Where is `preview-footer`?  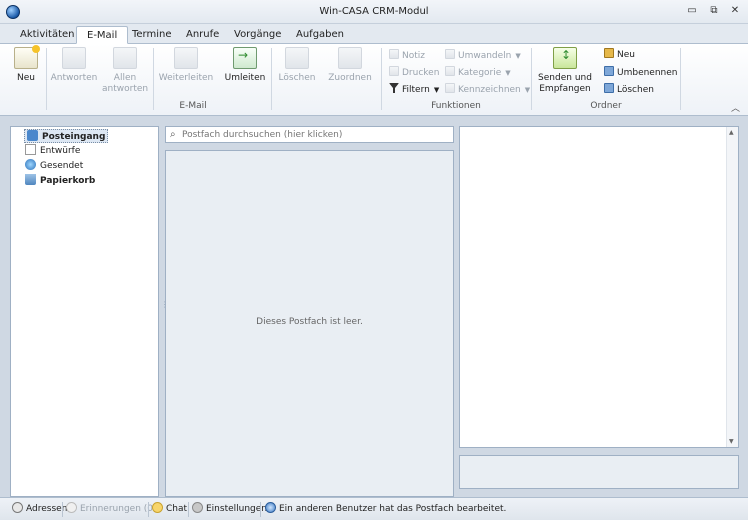 preview-footer is located at coordinates (599, 472).